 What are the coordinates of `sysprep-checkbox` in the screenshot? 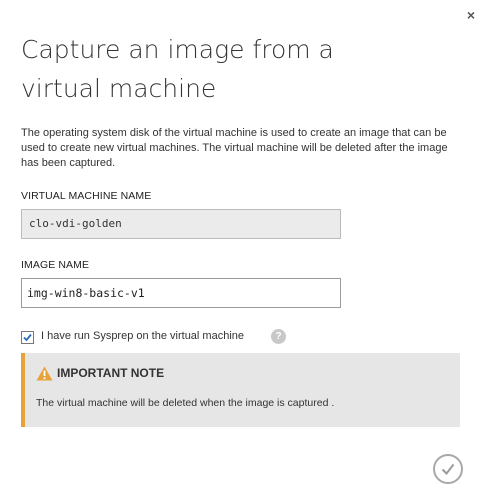 It's located at (27, 337).